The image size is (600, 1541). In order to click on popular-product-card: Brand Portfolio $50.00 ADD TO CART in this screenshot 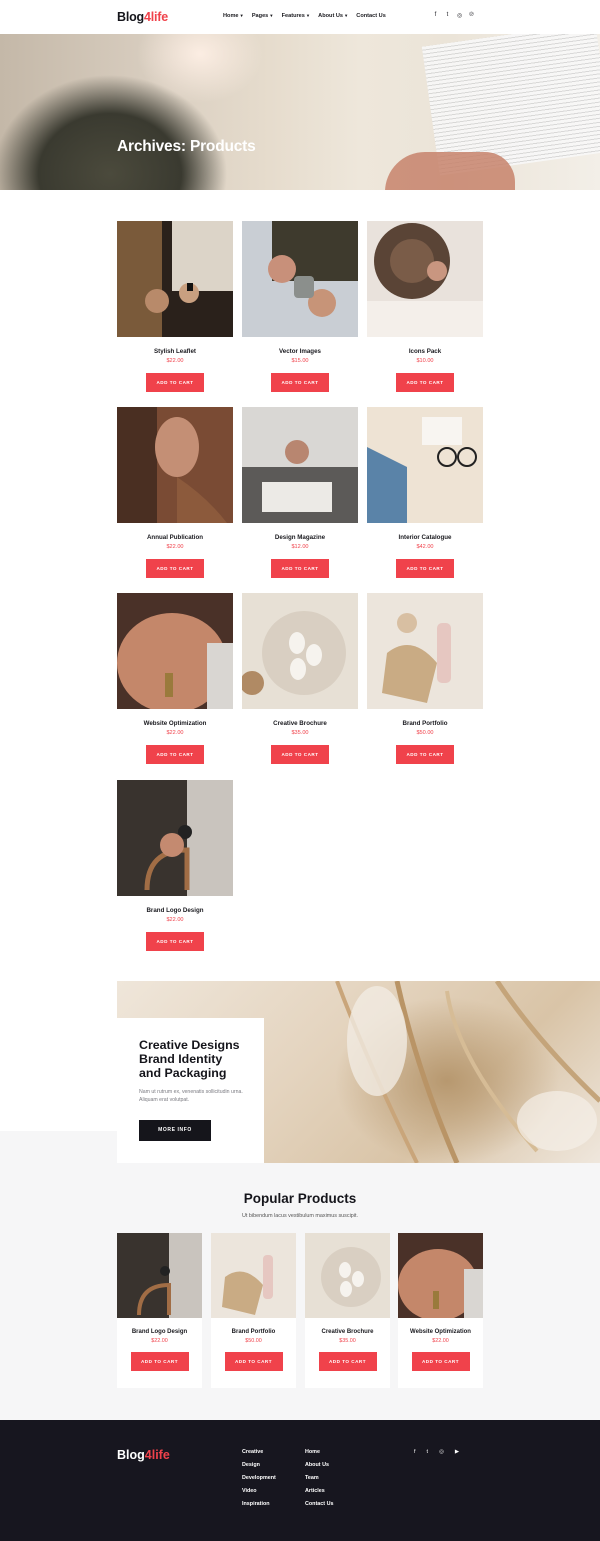, I will do `click(253, 1310)`.